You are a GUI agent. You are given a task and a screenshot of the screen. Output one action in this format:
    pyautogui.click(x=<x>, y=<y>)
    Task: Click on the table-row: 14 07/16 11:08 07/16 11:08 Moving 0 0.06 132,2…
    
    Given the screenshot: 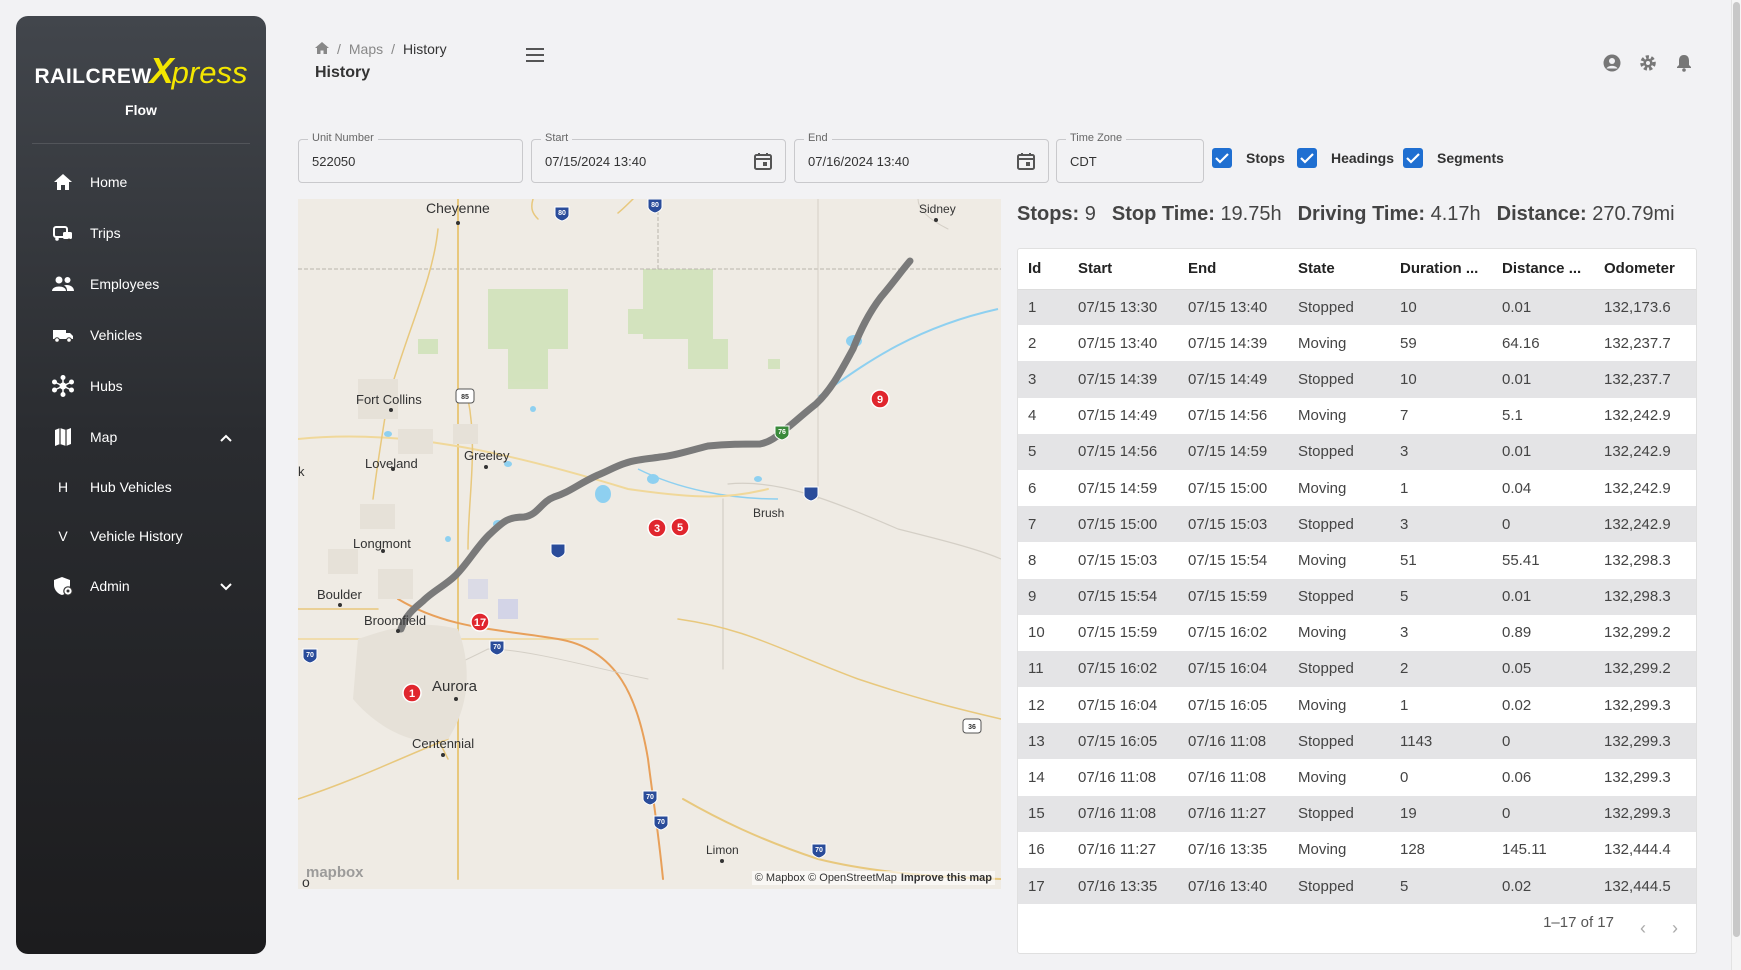 What is the action you would take?
    pyautogui.click(x=1357, y=777)
    